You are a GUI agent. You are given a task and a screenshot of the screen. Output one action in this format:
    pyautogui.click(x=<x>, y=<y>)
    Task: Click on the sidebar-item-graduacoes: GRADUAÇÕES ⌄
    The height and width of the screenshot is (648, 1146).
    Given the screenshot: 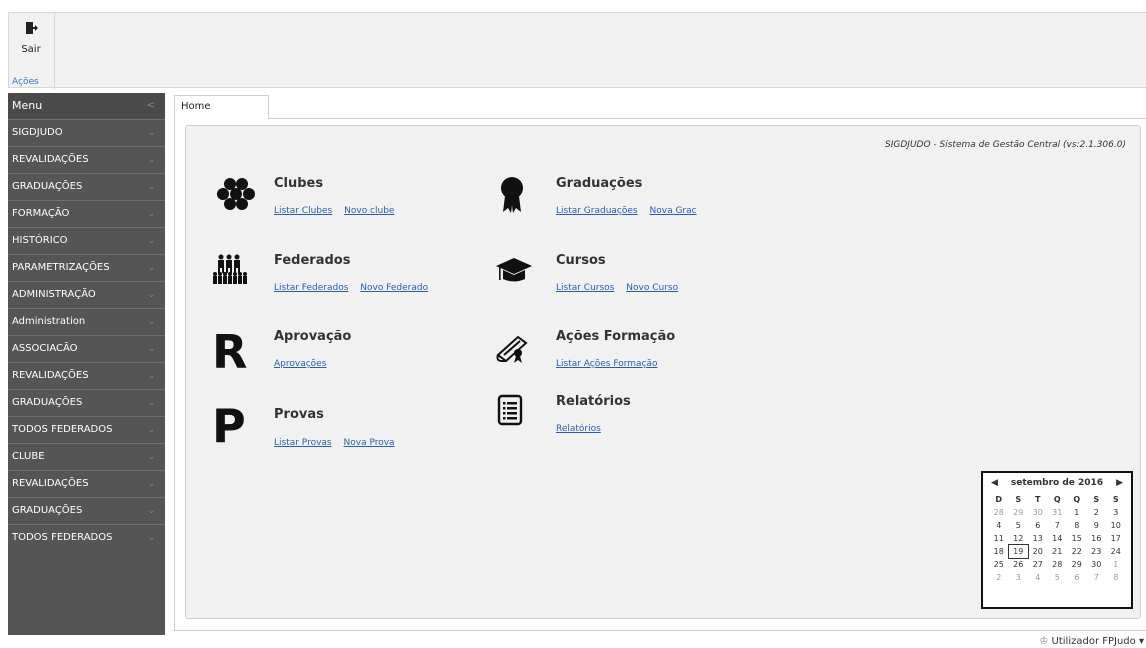 What is the action you would take?
    pyautogui.click(x=86, y=186)
    